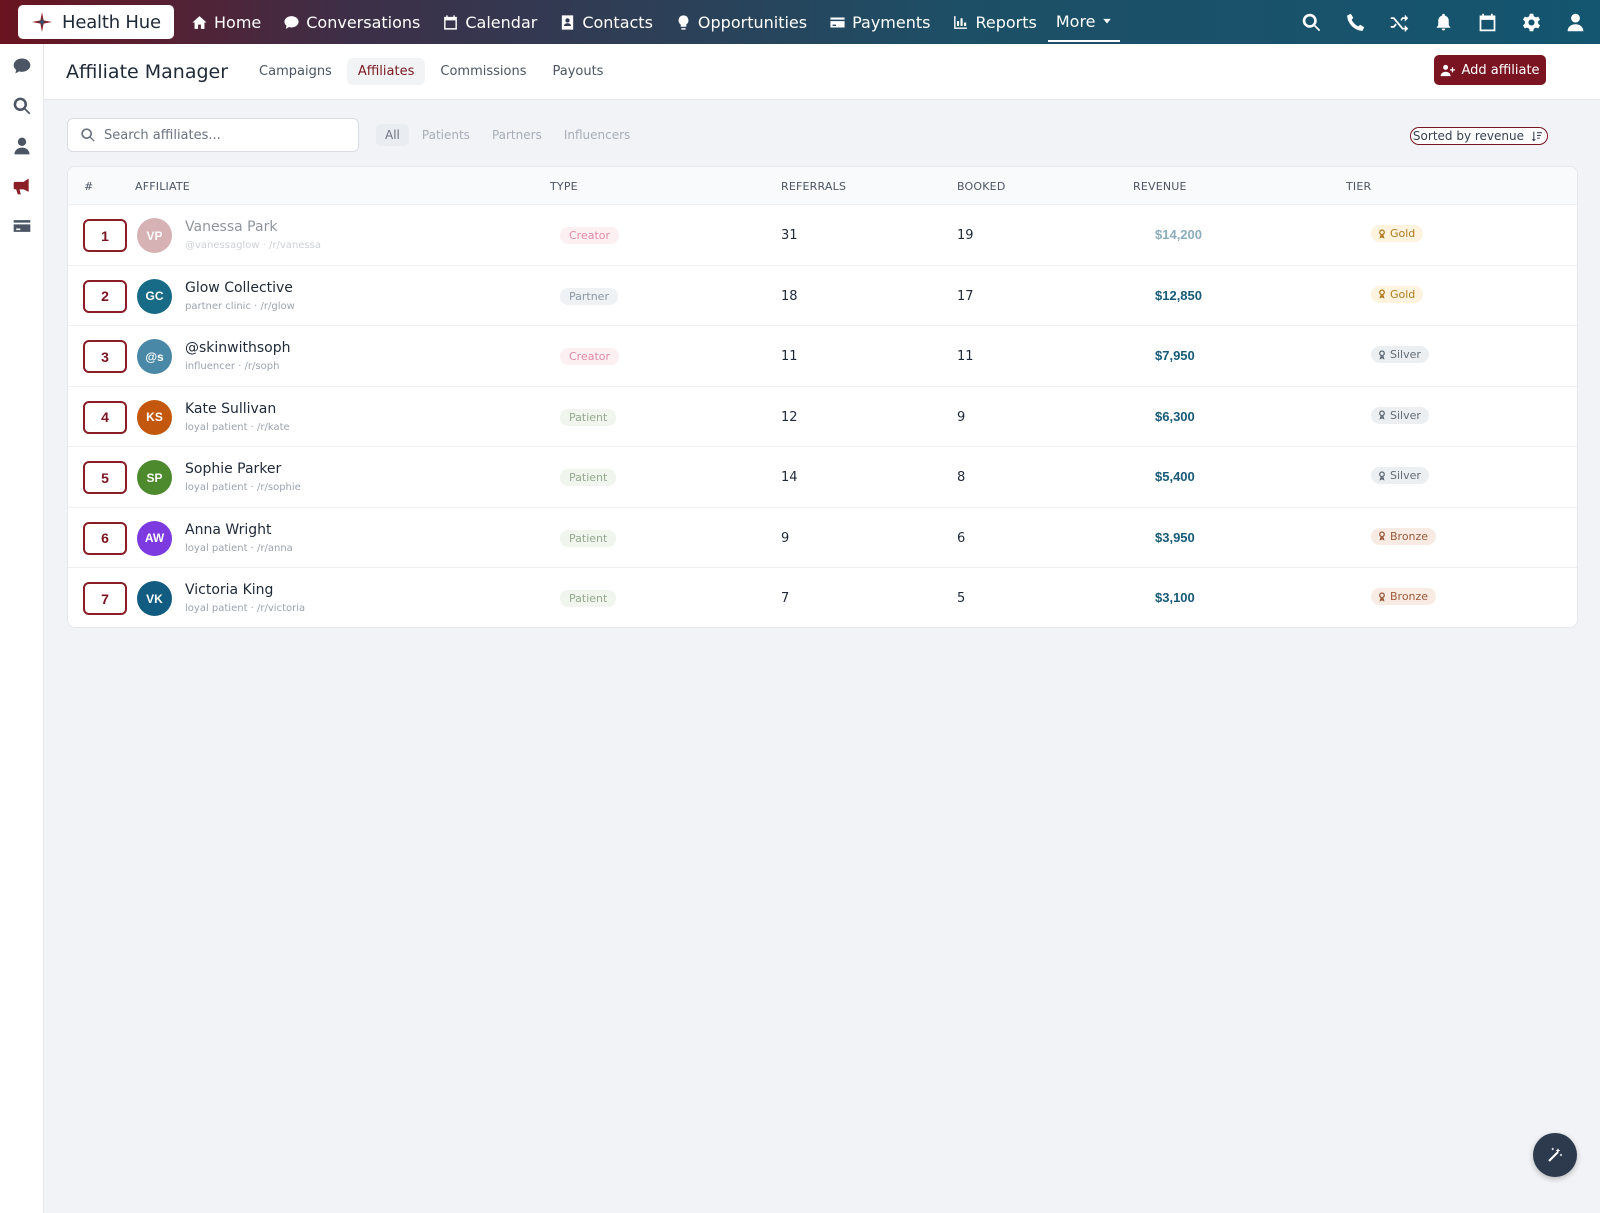 The height and width of the screenshot is (1213, 1600). Describe the element at coordinates (230, 409) in the screenshot. I see `affiliate-name: Kate Sullivan` at that location.